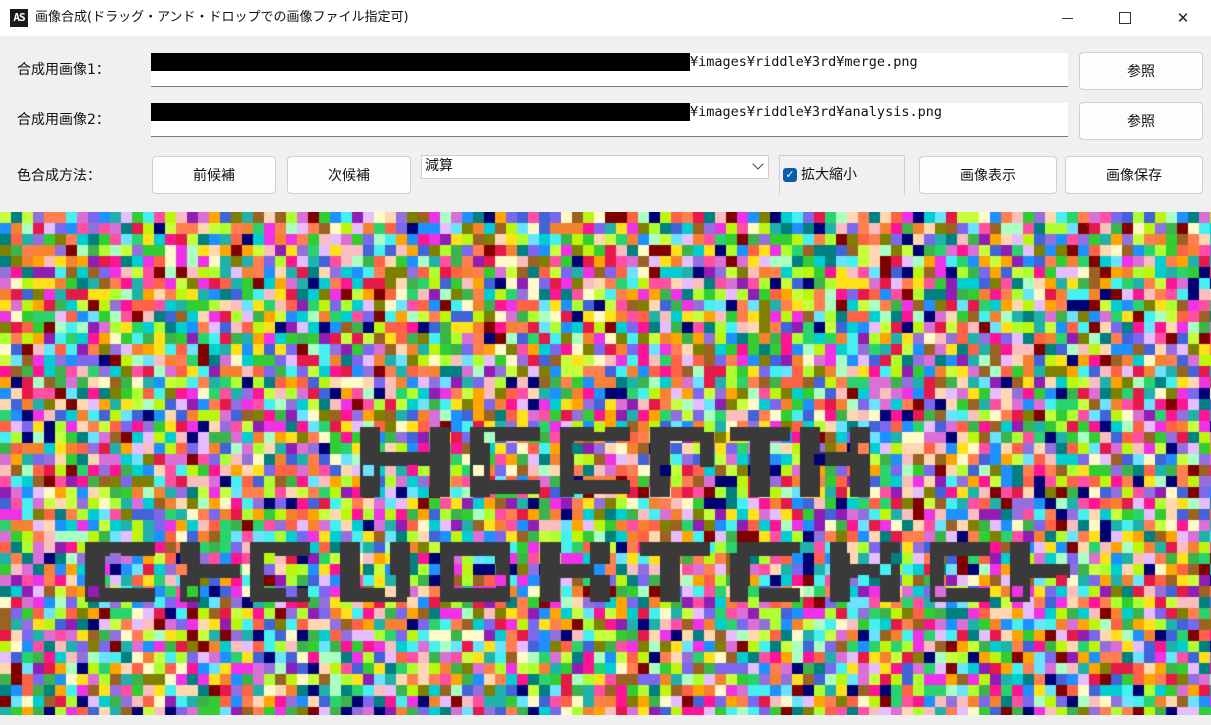 The image size is (1211, 725). I want to click on next-candidate-button: 次候補, so click(349, 175).